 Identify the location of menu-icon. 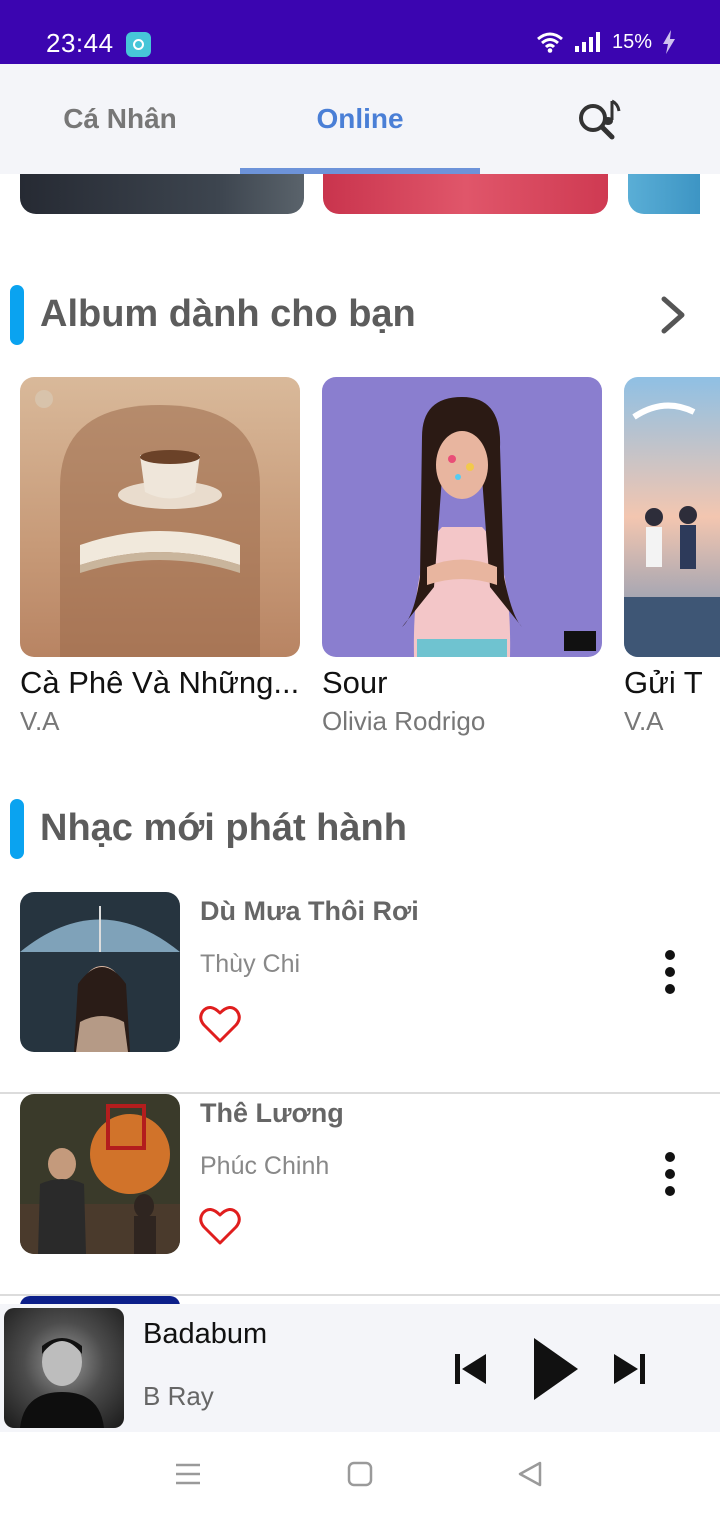
(188, 1474).